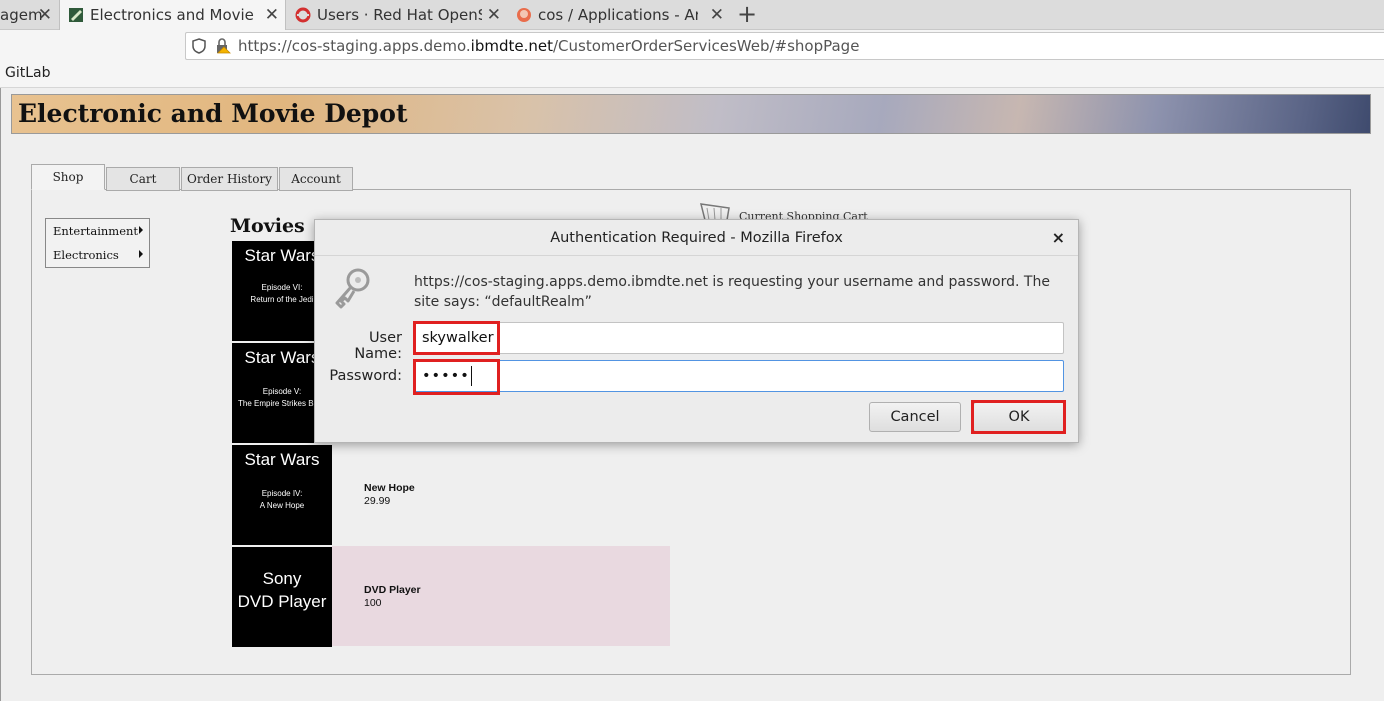 This screenshot has height=701, width=1384. I want to click on menu-item-label: Electronics, so click(86, 255).